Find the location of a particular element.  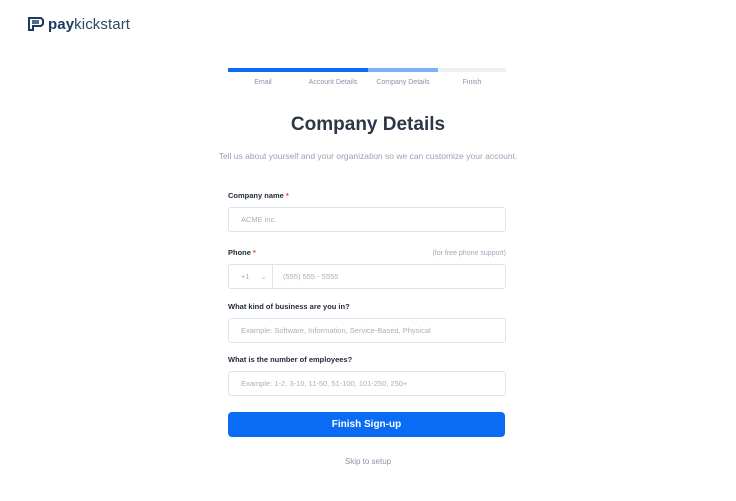

brand-wordmark: paykickstart is located at coordinates (89, 24).